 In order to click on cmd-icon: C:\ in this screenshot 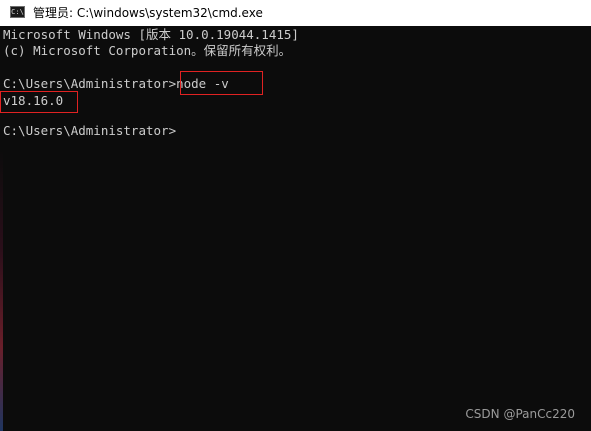, I will do `click(17, 12)`.